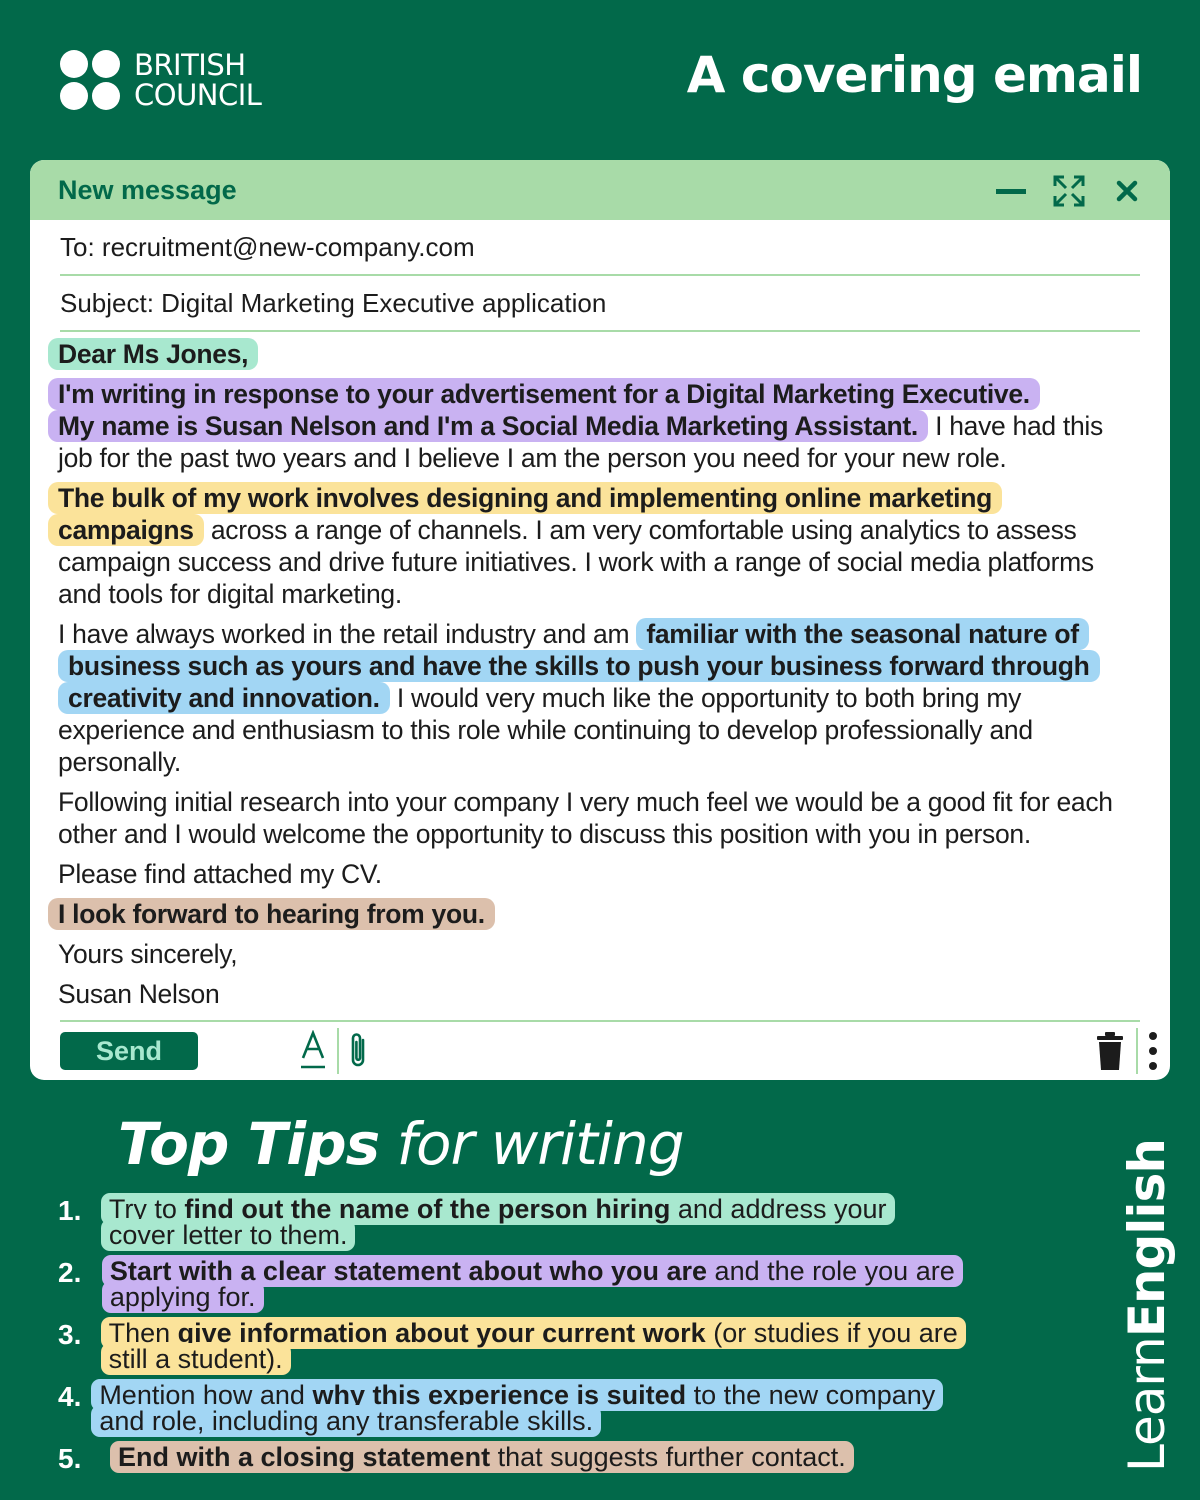  Describe the element at coordinates (139, 994) in the screenshot. I see `signature: Susan Nelson` at that location.